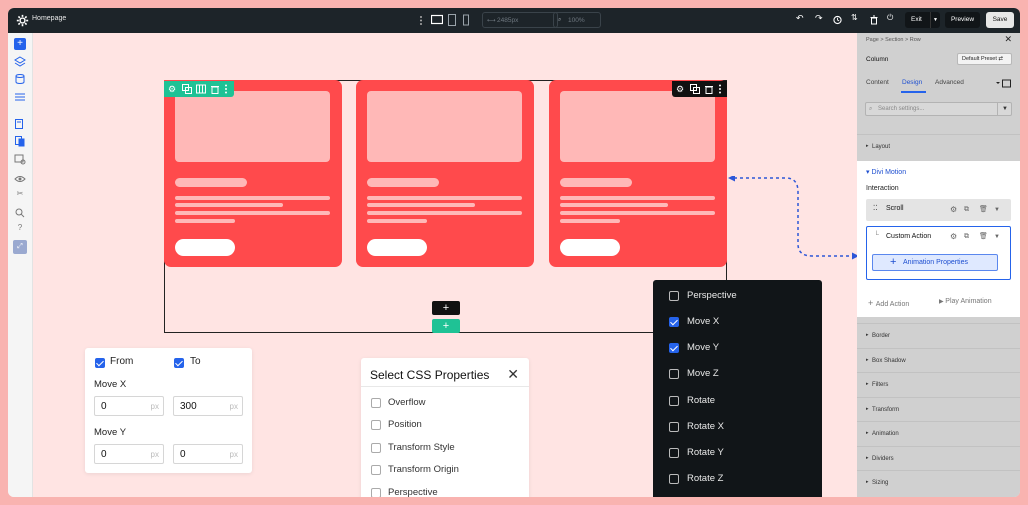 The height and width of the screenshot is (505, 1028). What do you see at coordinates (20, 159) in the screenshot?
I see `page-settings-icon` at bounding box center [20, 159].